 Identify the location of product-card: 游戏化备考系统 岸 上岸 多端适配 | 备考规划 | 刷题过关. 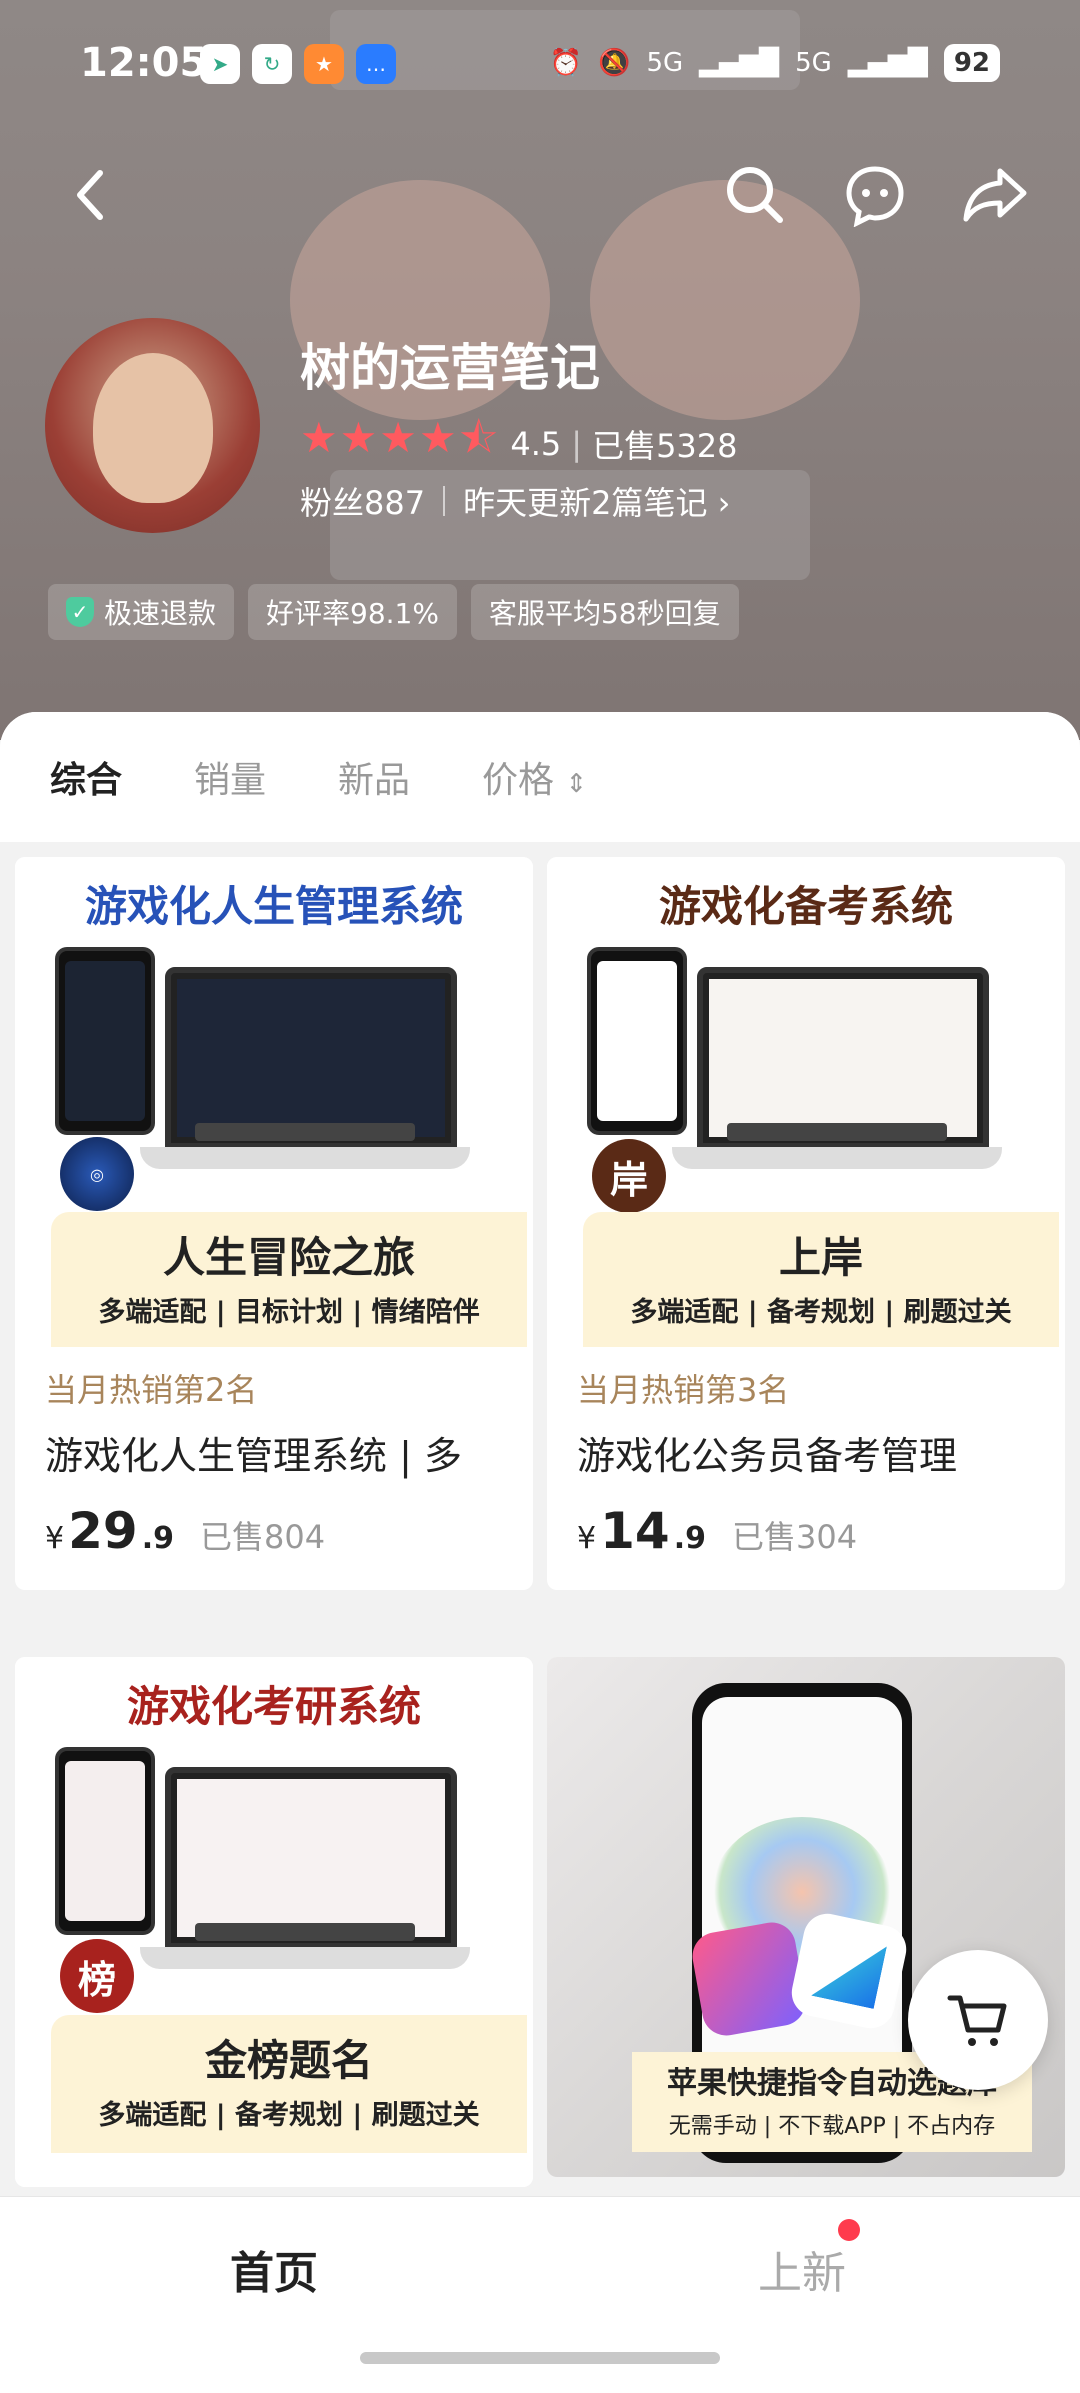
(806, 1117).